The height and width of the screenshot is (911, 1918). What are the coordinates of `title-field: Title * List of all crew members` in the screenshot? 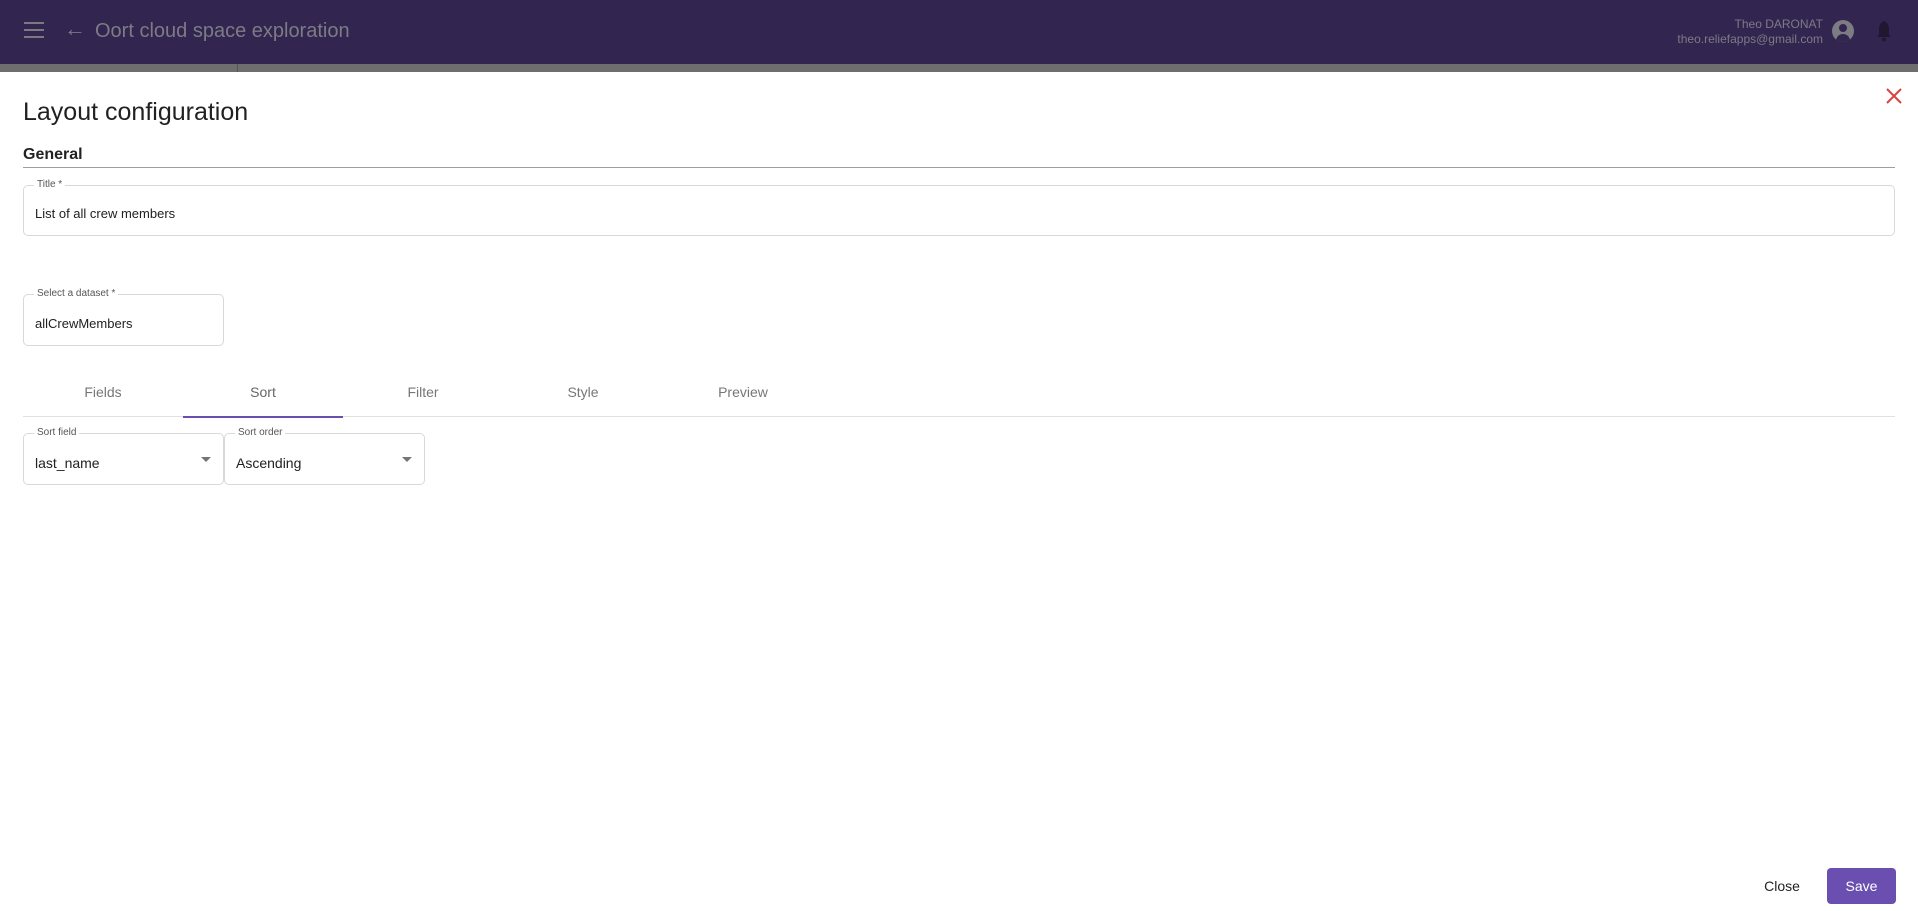 It's located at (959, 207).